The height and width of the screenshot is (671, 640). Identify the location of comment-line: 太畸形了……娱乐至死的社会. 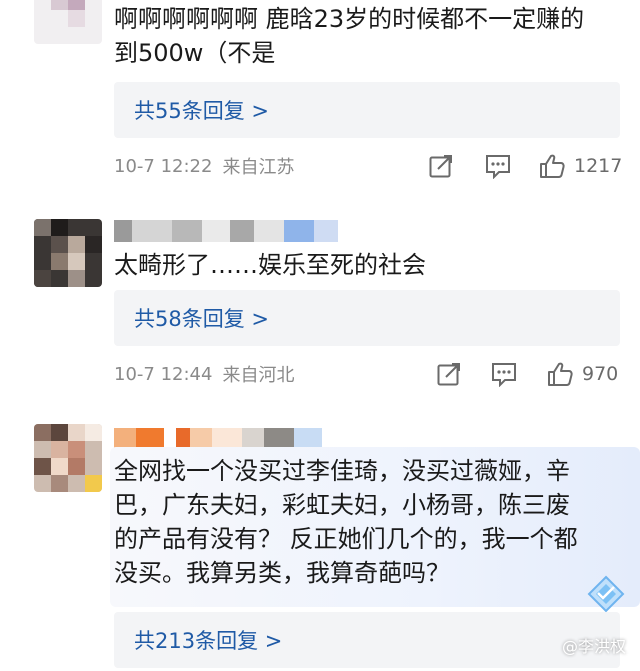
(270, 265).